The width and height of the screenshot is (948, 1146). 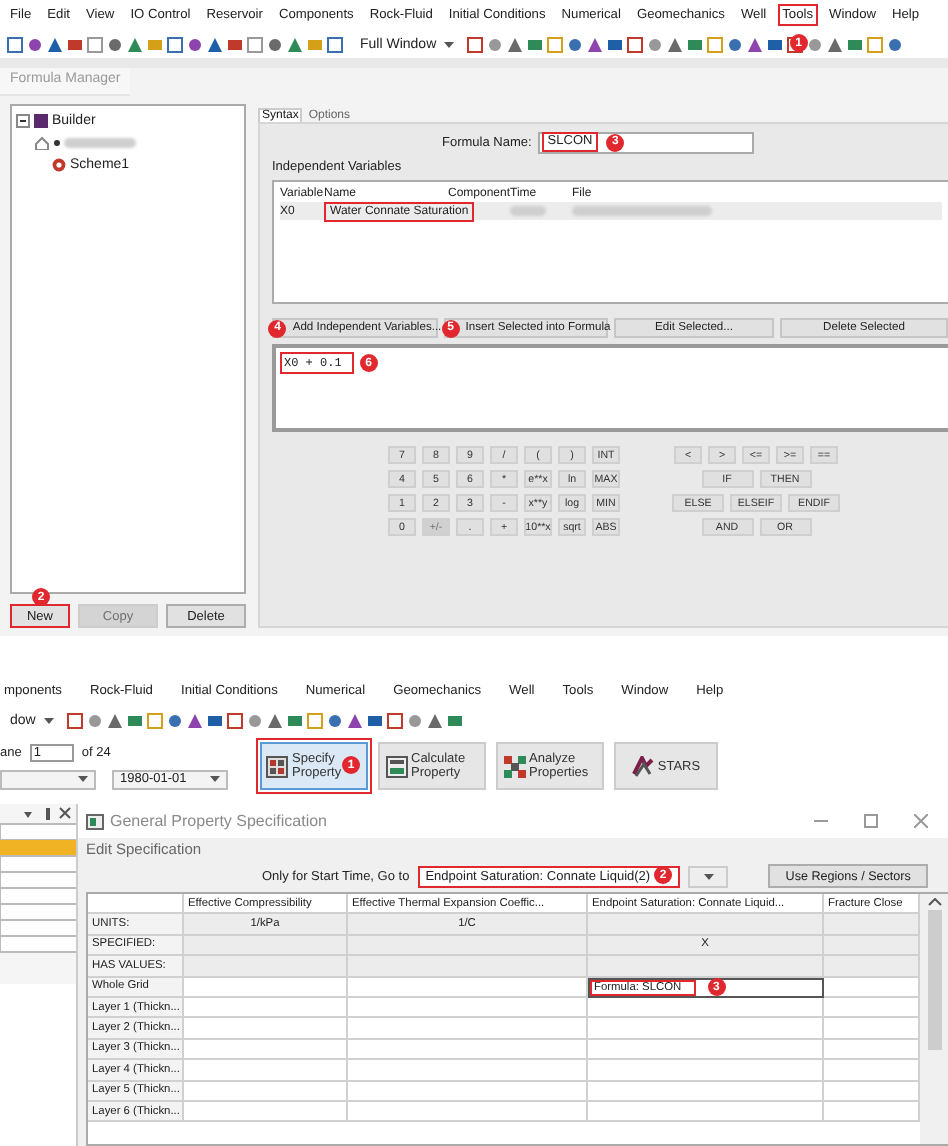 What do you see at coordinates (95, 821) in the screenshot?
I see `window-icon` at bounding box center [95, 821].